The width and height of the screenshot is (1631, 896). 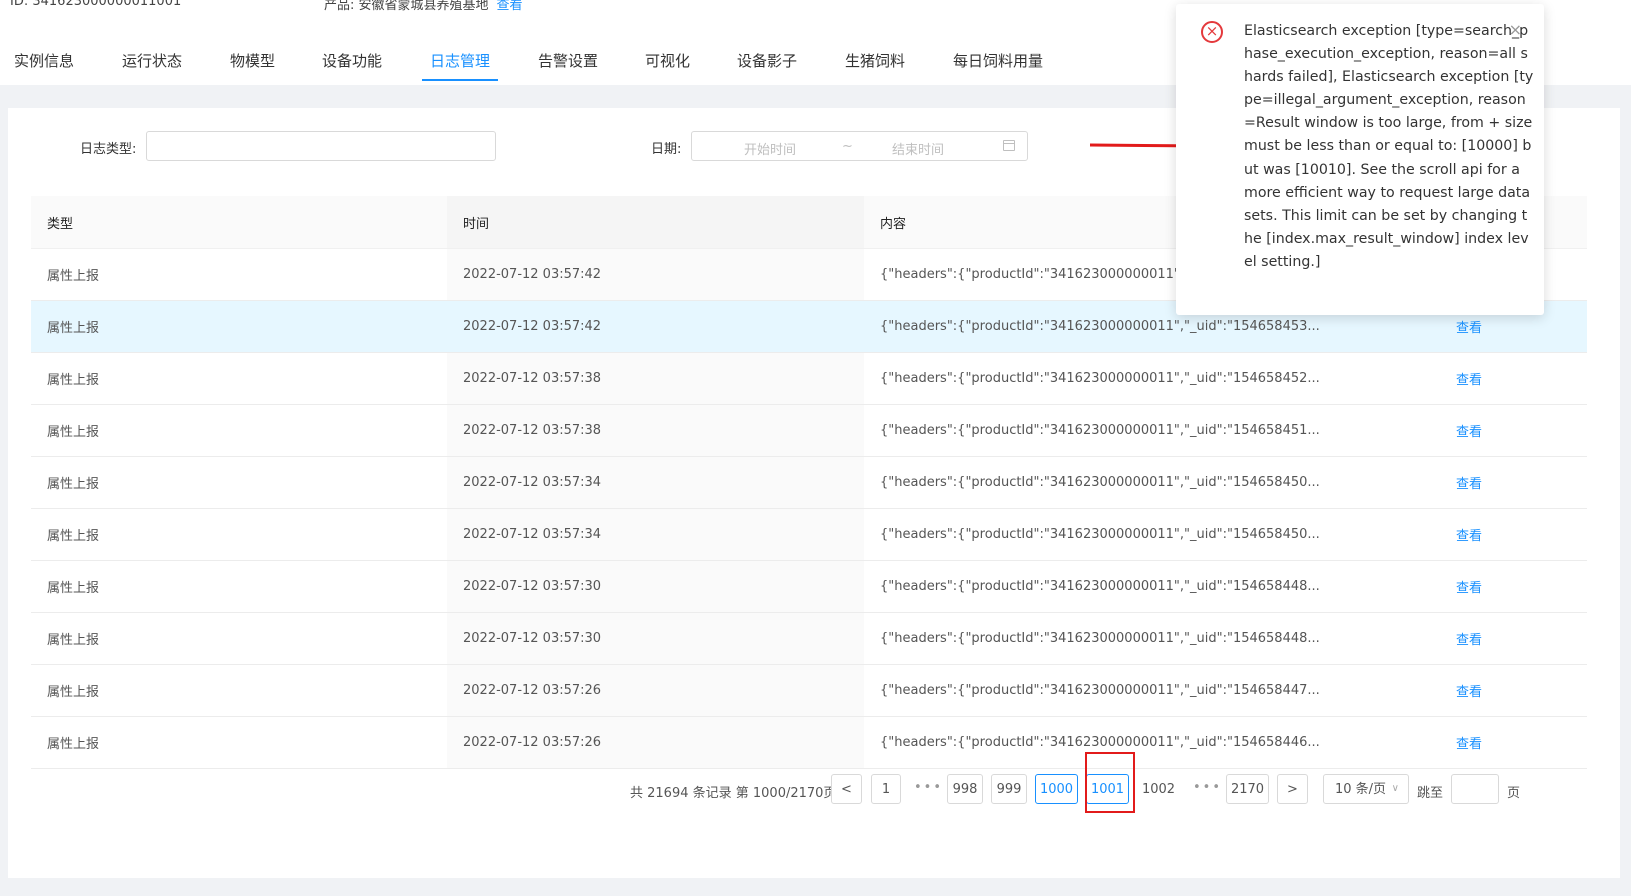 What do you see at coordinates (1009, 145) in the screenshot?
I see `calendar-icon` at bounding box center [1009, 145].